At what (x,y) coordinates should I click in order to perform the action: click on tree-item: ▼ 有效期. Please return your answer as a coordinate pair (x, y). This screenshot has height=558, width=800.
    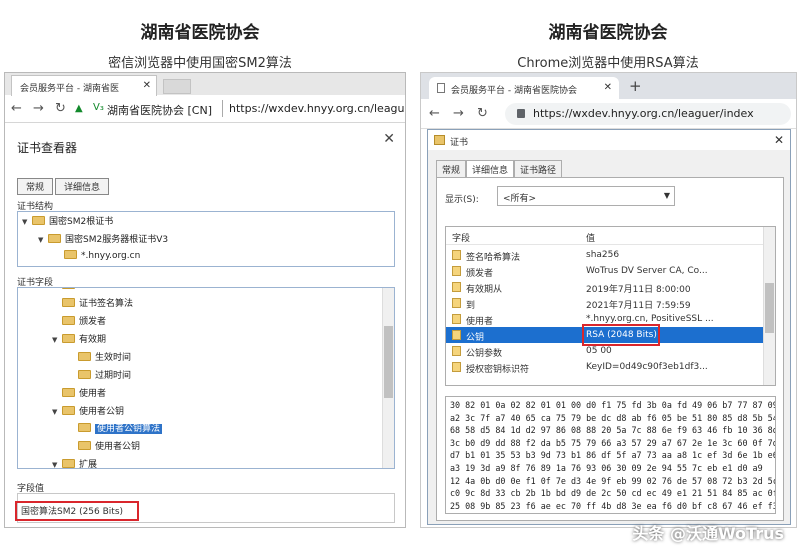
    Looking at the image, I should click on (79, 338).